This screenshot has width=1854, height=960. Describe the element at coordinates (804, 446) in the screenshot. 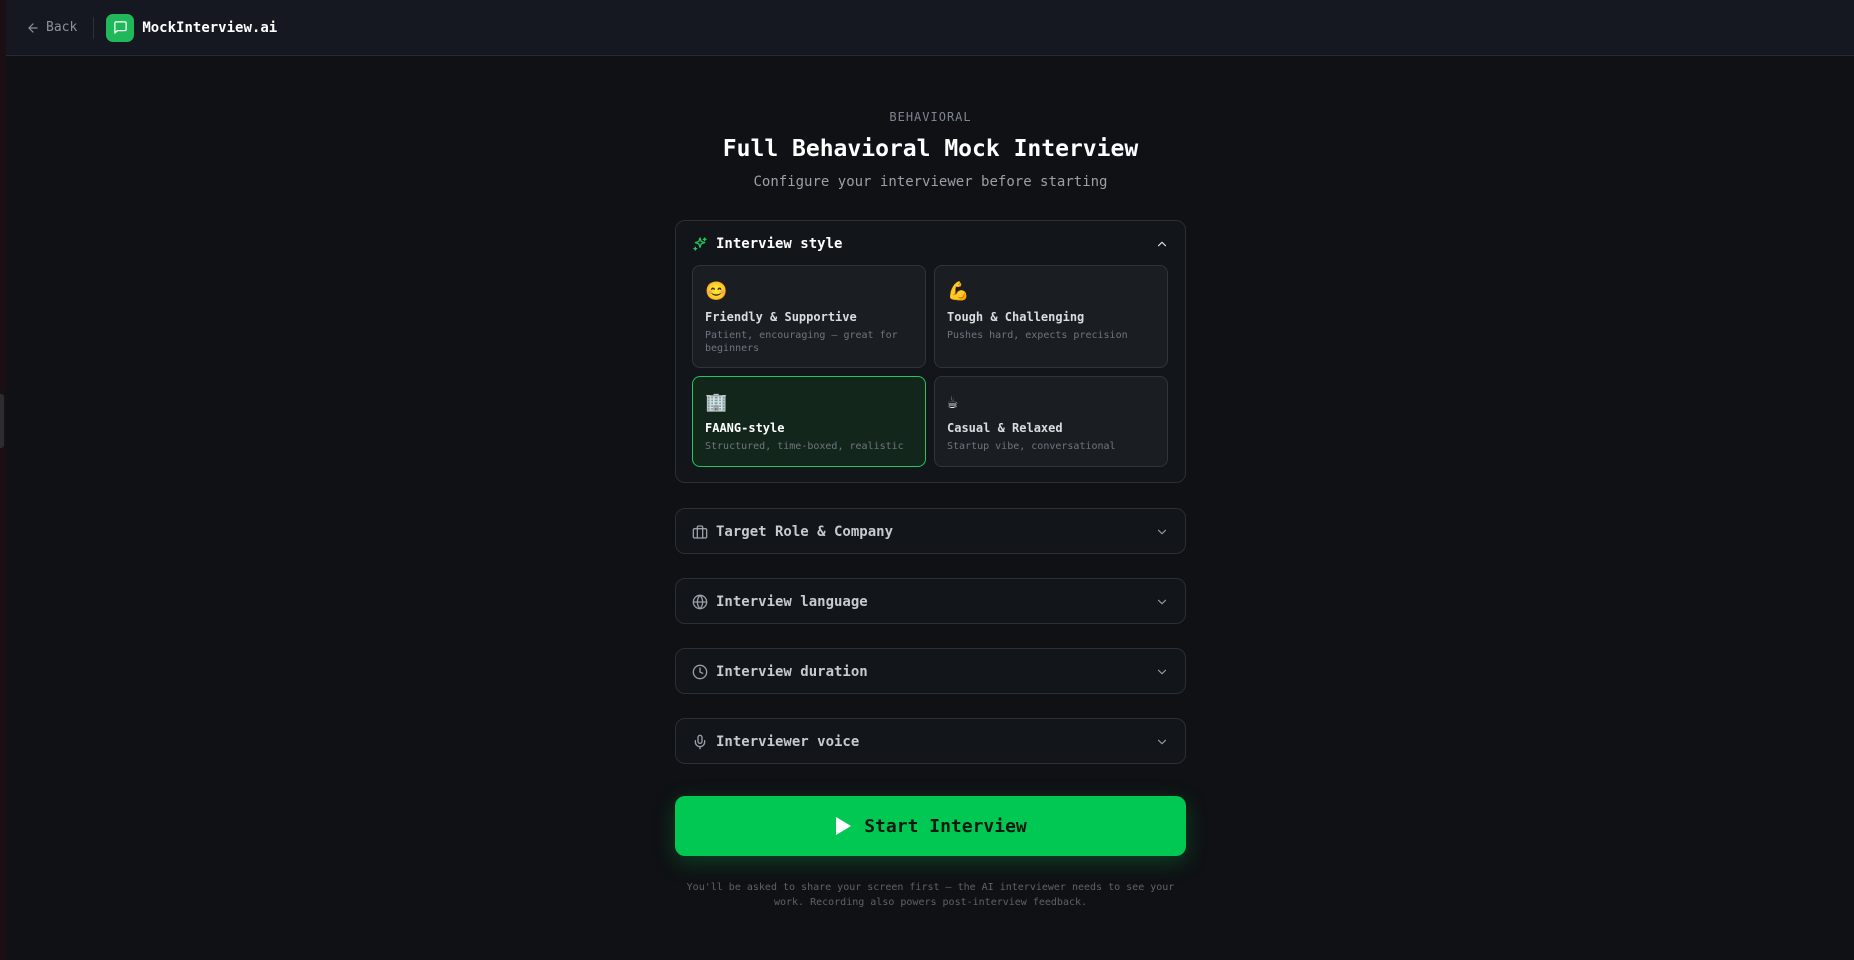

I see `style-option-desc: Structured, time-boxed, realistic` at that location.